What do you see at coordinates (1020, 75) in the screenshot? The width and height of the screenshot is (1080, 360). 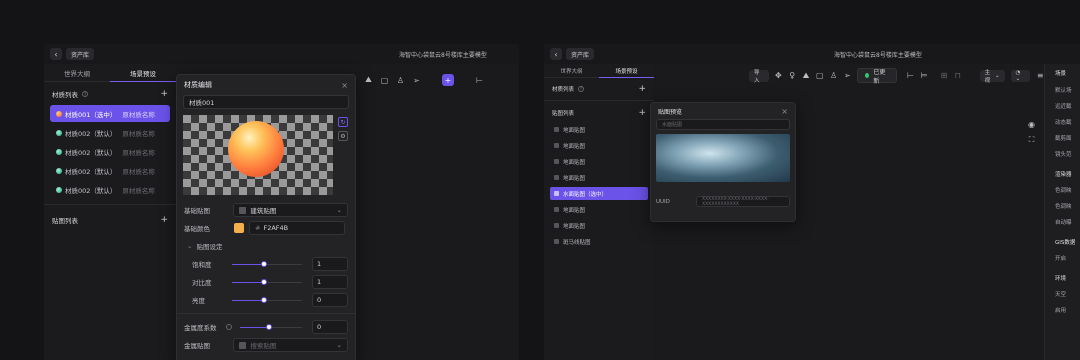 I see `render-mode-select: ◔ ⌄` at bounding box center [1020, 75].